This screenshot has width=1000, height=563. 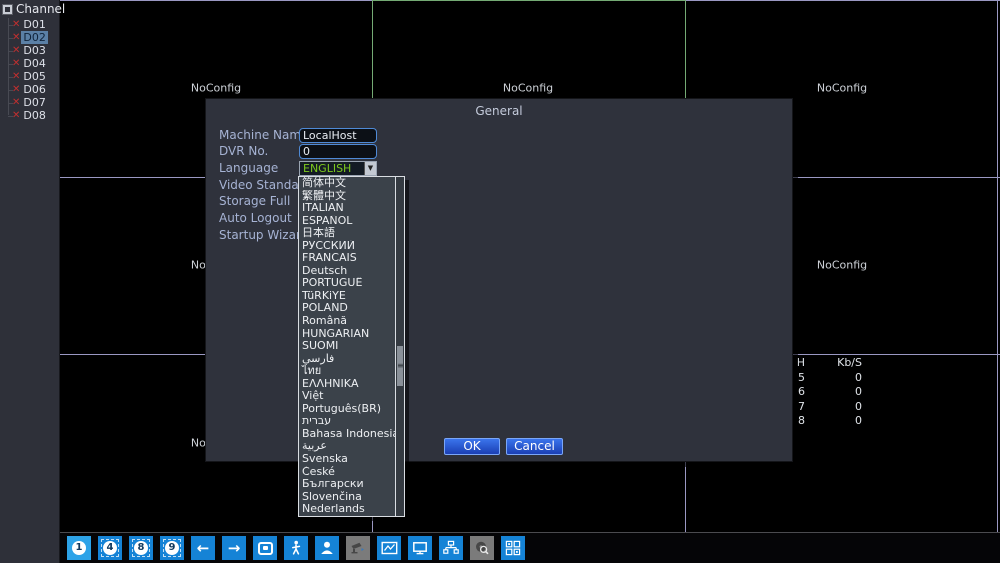 I want to click on channel-label: D06, so click(x=34, y=89).